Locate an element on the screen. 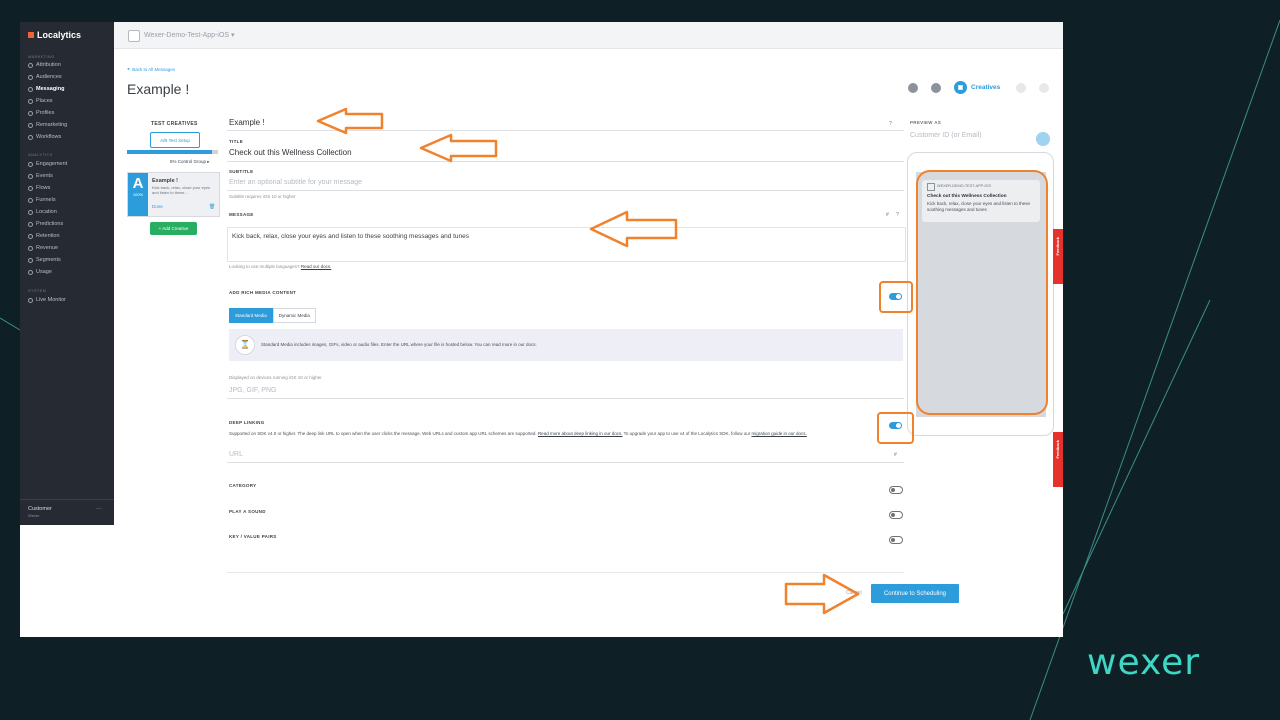  back-link: ◂ Back to All Messages is located at coordinates (151, 69).